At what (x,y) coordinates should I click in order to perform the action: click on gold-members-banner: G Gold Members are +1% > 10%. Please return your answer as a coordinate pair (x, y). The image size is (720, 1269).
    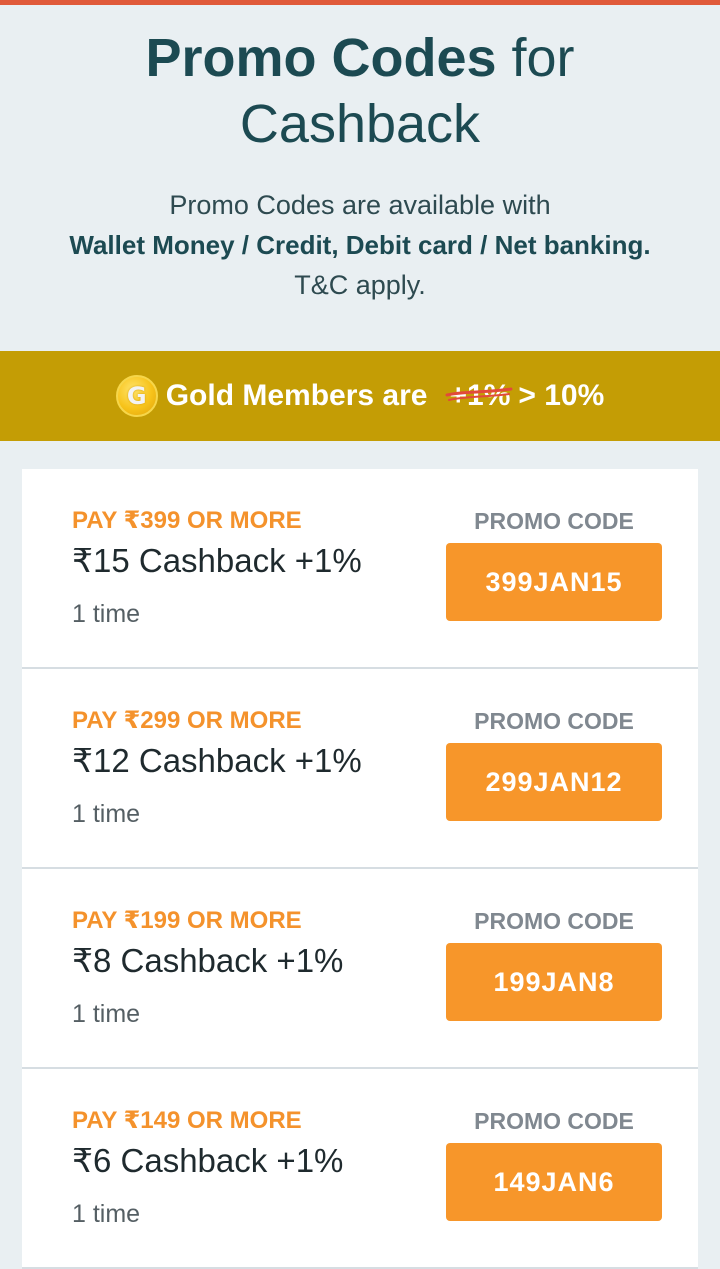
    Looking at the image, I should click on (360, 396).